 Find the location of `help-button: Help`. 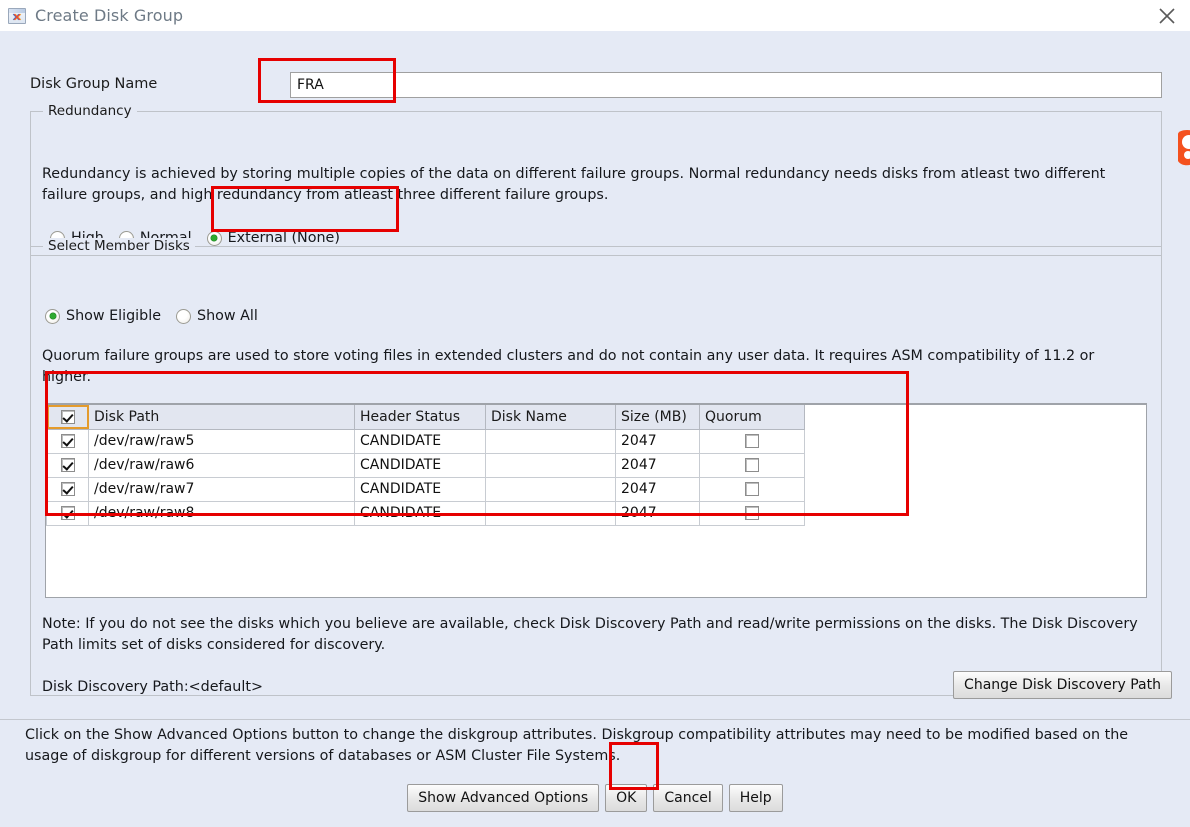

help-button: Help is located at coordinates (755, 798).